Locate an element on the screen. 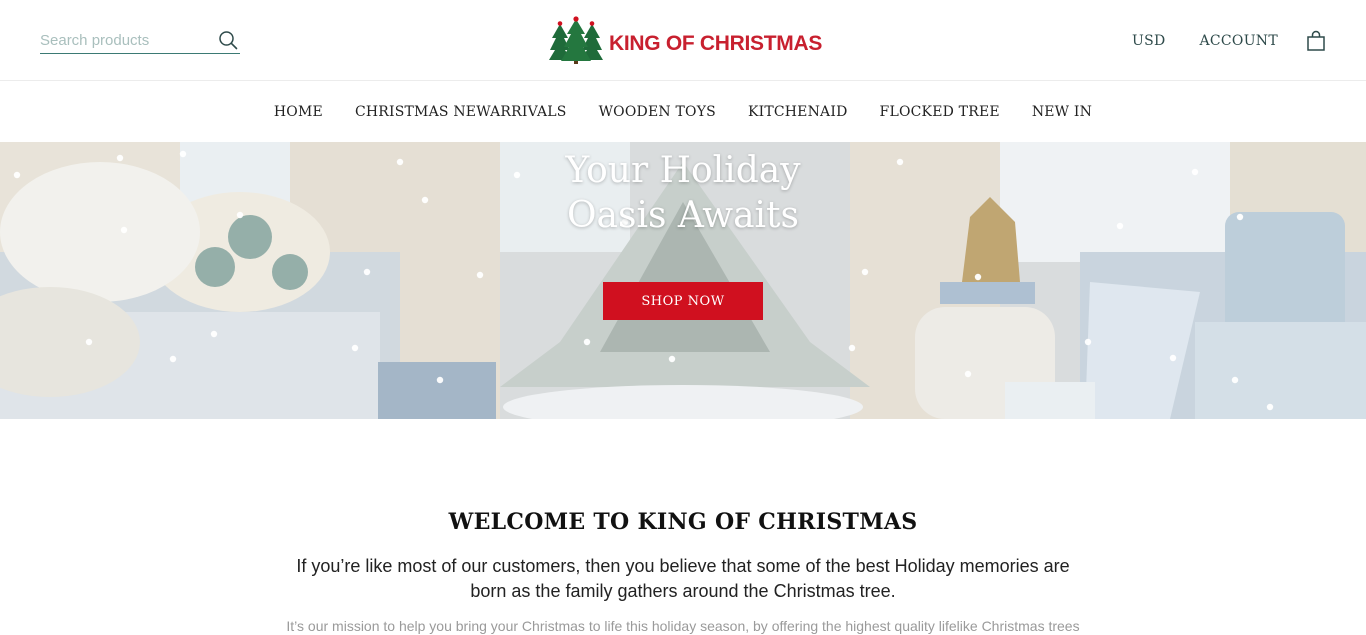 The width and height of the screenshot is (1366, 635). nav-item-home: HOME is located at coordinates (298, 112).